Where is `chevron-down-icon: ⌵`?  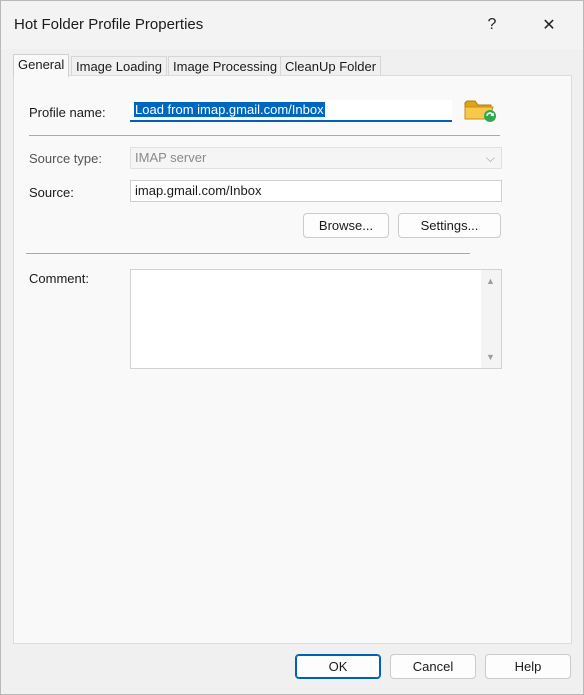 chevron-down-icon: ⌵ is located at coordinates (490, 158).